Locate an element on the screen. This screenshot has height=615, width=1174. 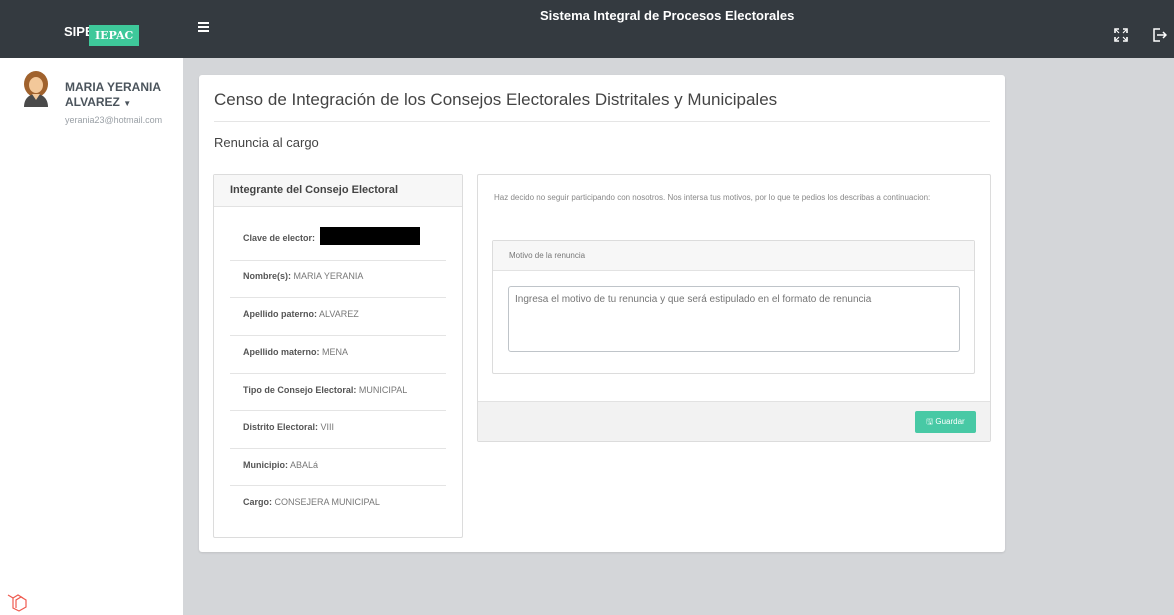
user-name-line2-wrap: ALVAREZ ▼ is located at coordinates (113, 103).